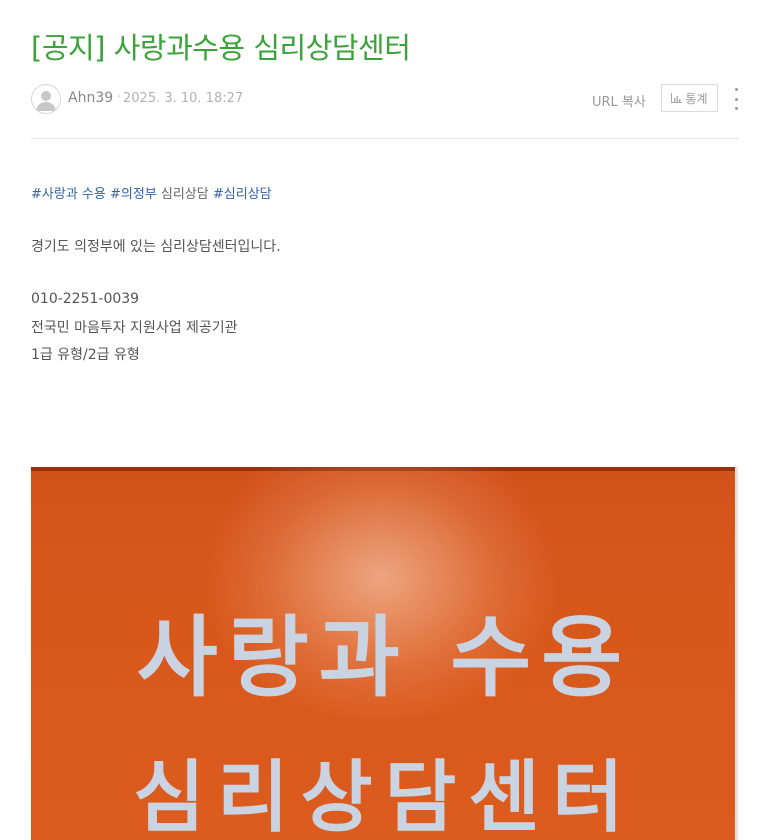  I want to click on person-icon, so click(46, 101).